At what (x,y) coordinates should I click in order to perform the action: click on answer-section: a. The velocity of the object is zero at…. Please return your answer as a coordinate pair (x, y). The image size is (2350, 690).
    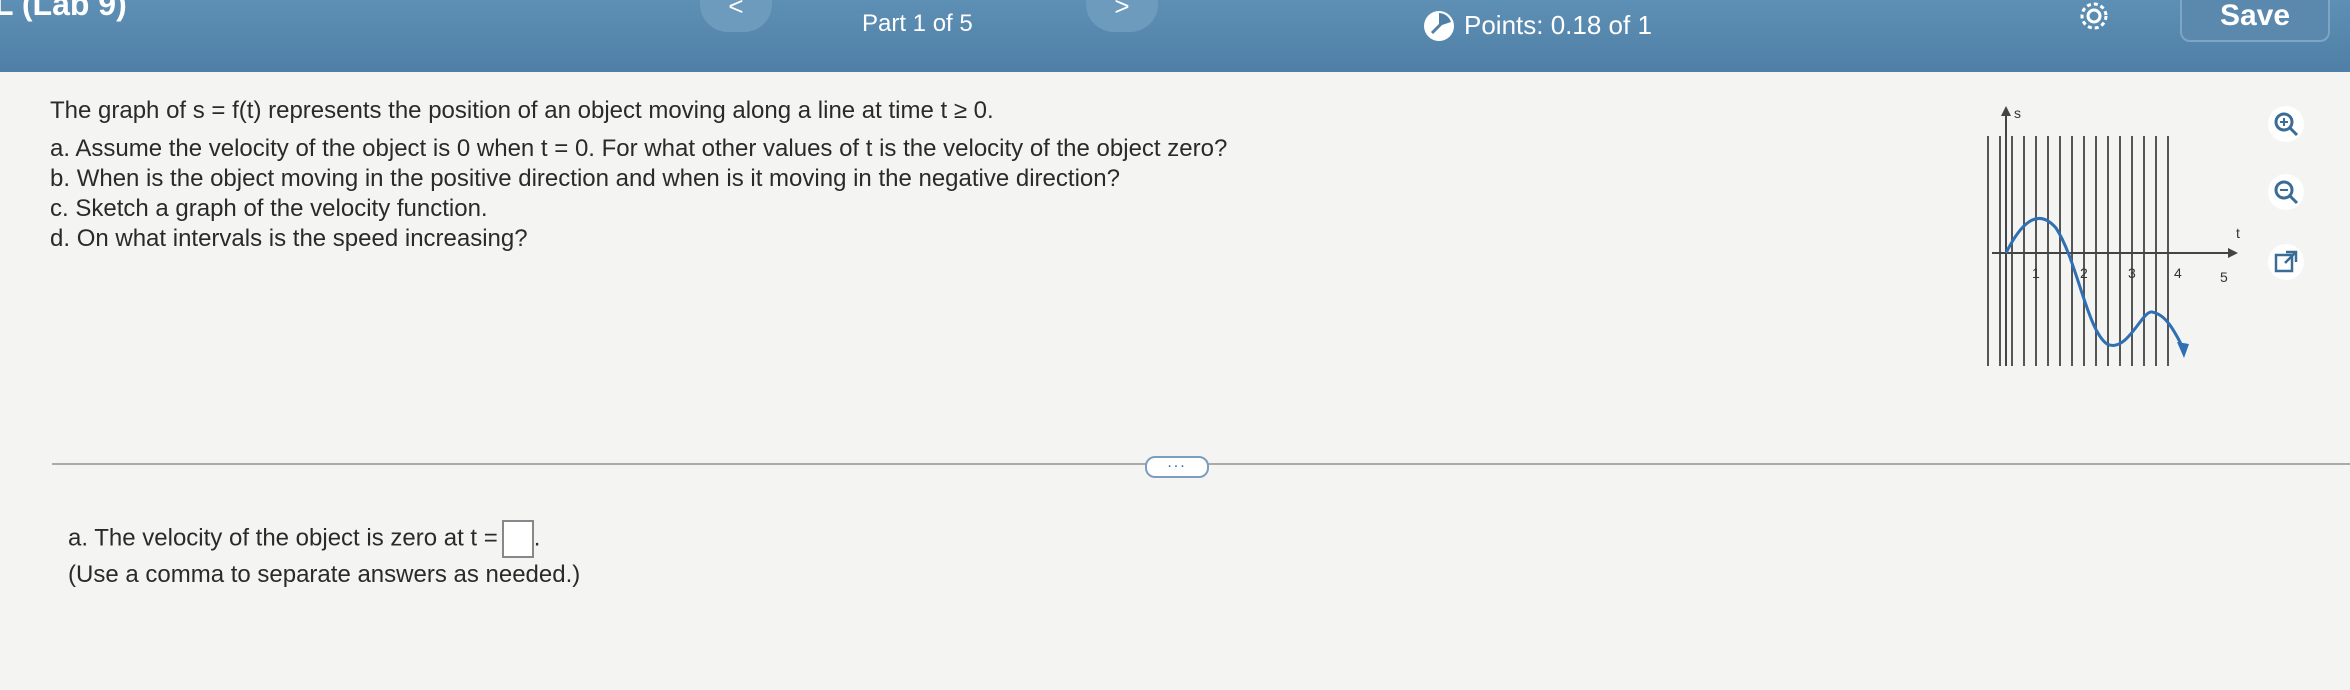
    Looking at the image, I should click on (324, 556).